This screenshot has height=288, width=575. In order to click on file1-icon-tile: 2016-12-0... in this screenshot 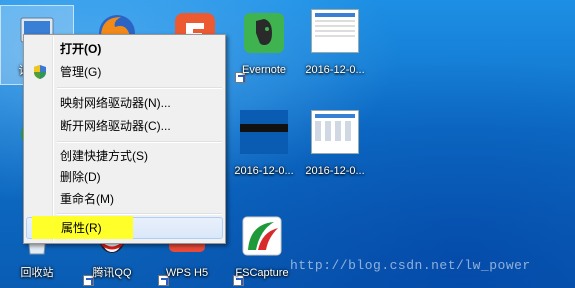, I will do `click(335, 45)`.